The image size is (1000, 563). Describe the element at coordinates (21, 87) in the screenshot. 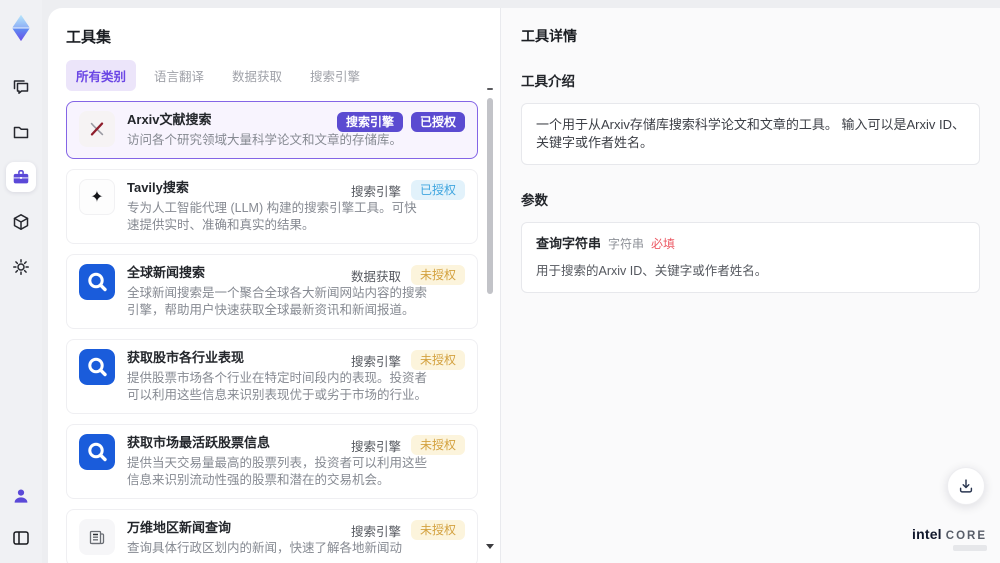

I see `chat-icon` at that location.